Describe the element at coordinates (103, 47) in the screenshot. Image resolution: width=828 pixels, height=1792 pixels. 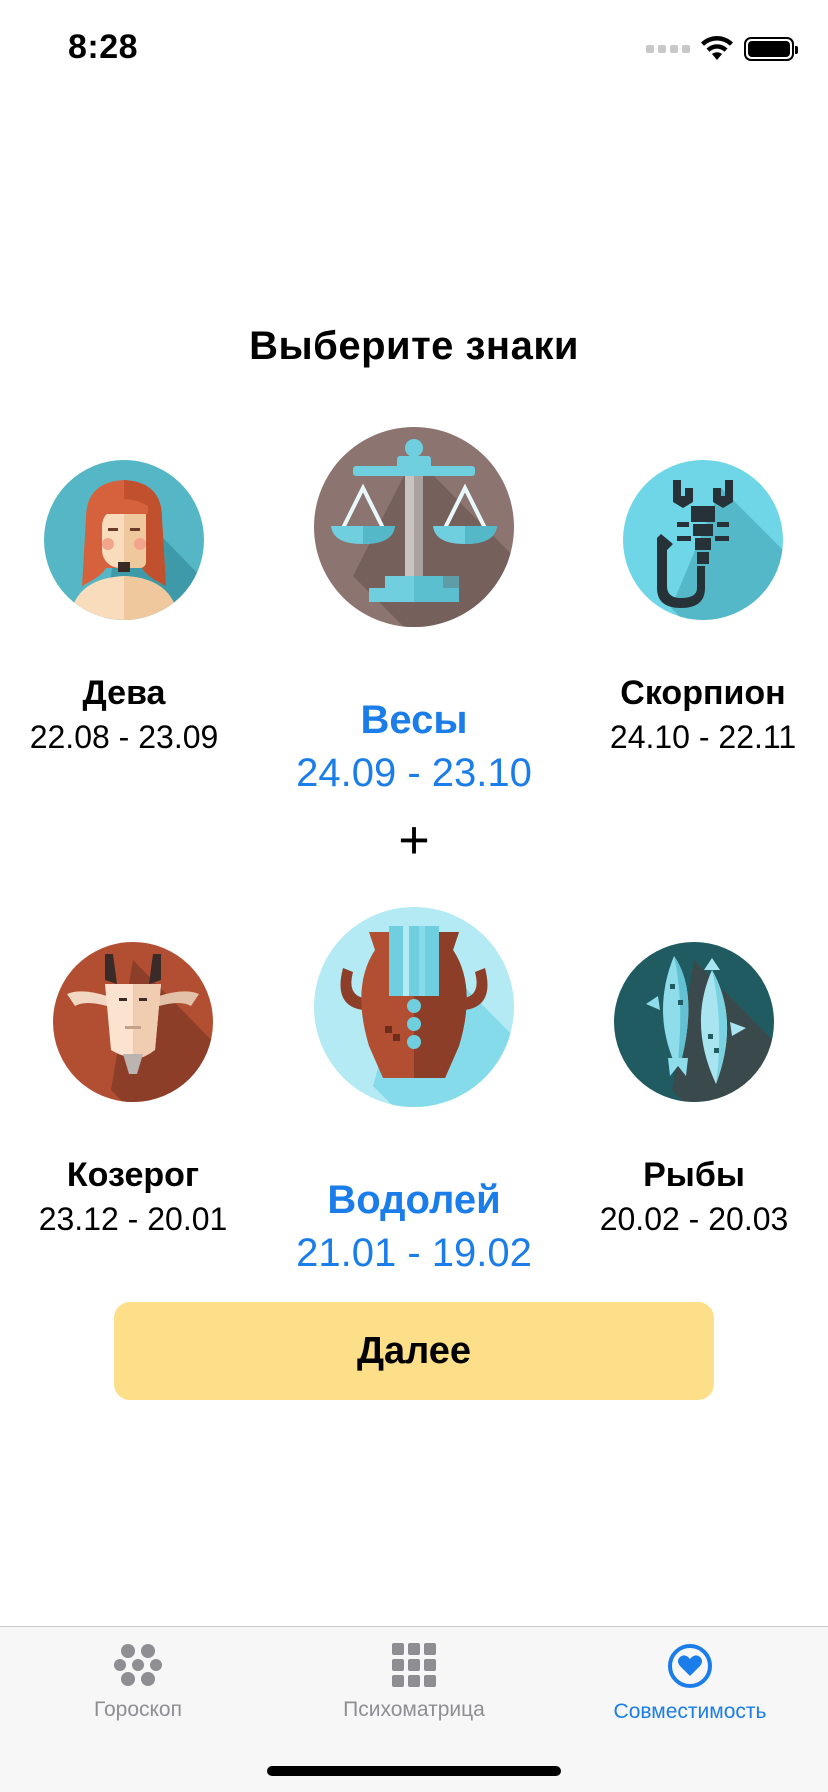
I see `status-time: 8:28` at that location.